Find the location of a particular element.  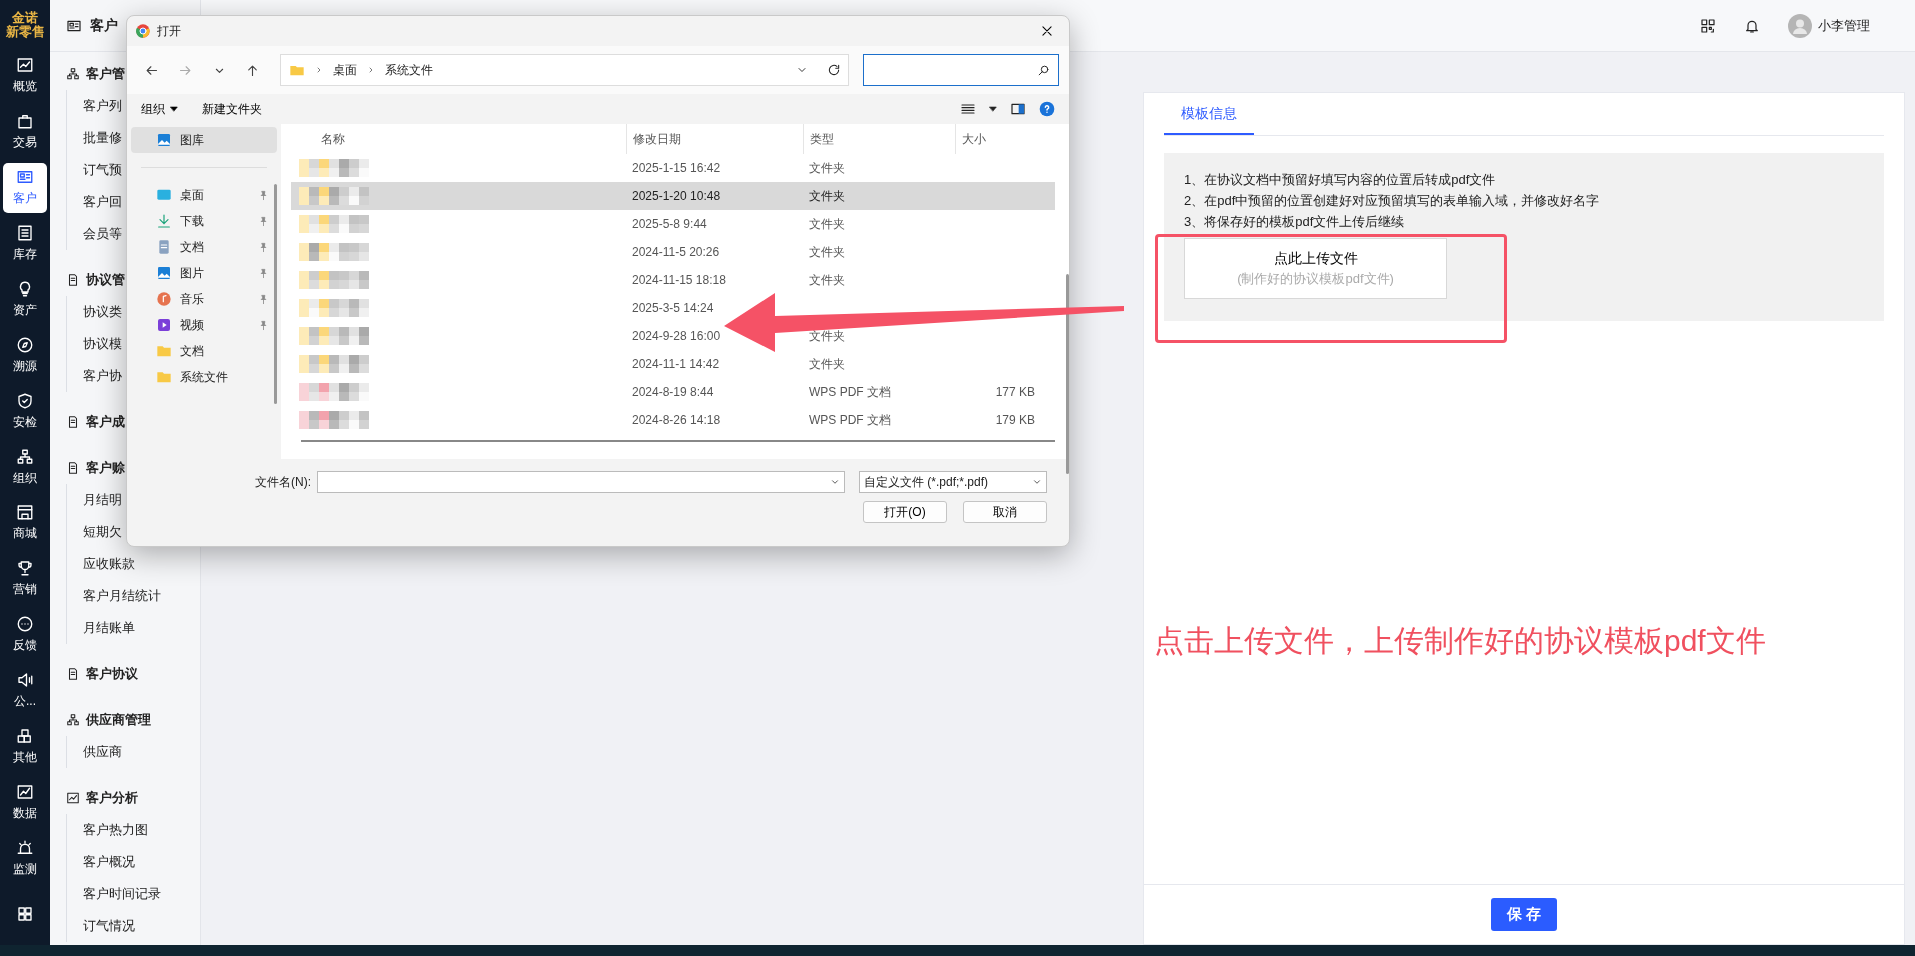

instruction-text: 1、在协议文档中预留好填写内容的位置后转成pdf文件 is located at coordinates (1340, 180).